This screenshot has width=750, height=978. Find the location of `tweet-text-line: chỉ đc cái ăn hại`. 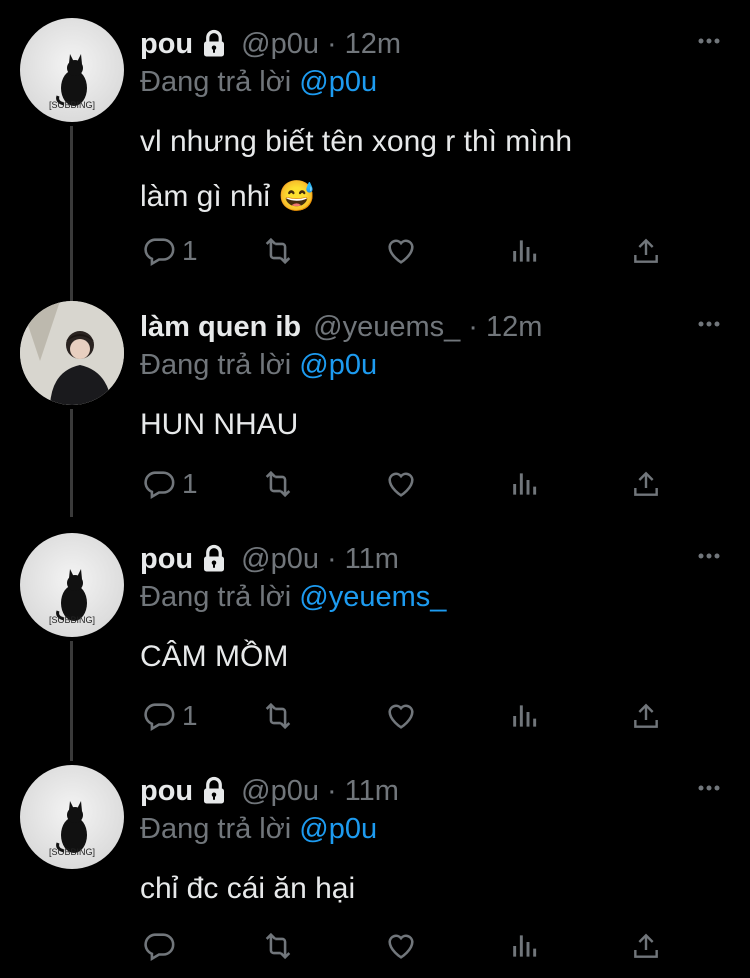

tweet-text-line: chỉ đc cái ăn hại is located at coordinates (248, 888).